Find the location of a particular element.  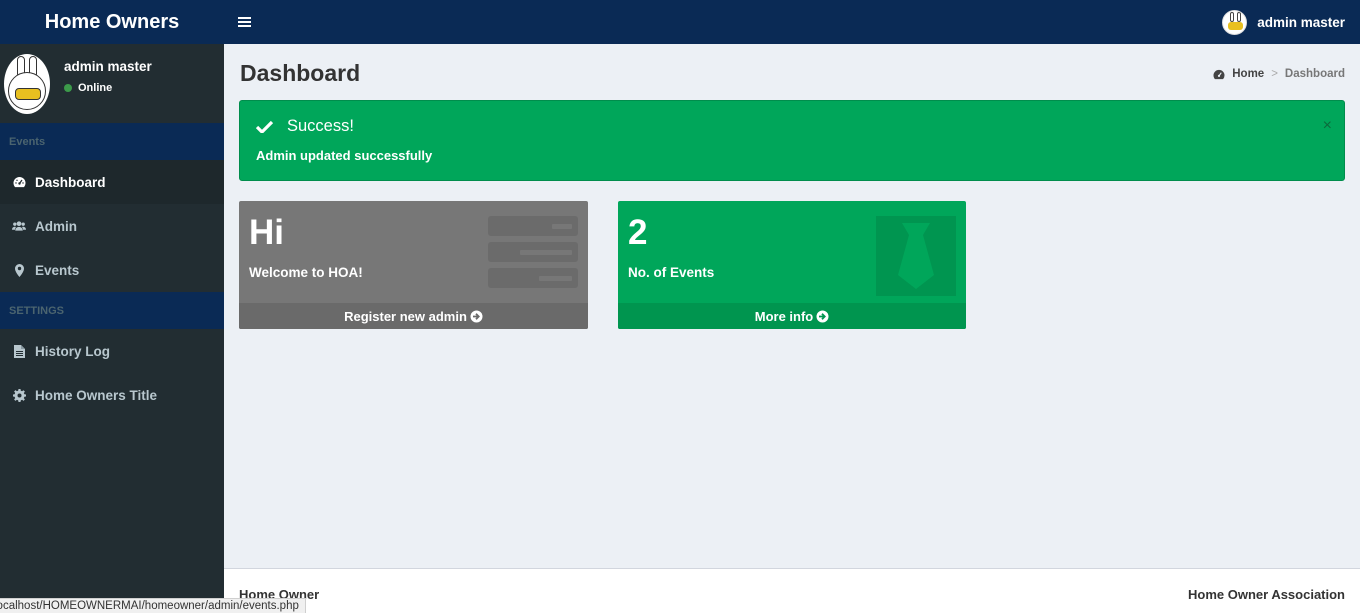

user-status-label: Online is located at coordinates (95, 88).